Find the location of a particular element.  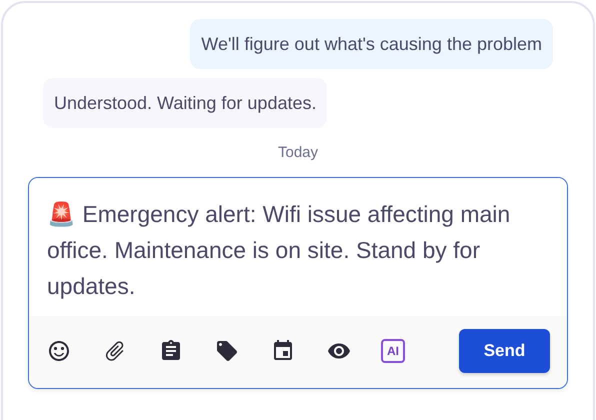

message-bubble: We'll figure out what's causing the problem is located at coordinates (371, 44).